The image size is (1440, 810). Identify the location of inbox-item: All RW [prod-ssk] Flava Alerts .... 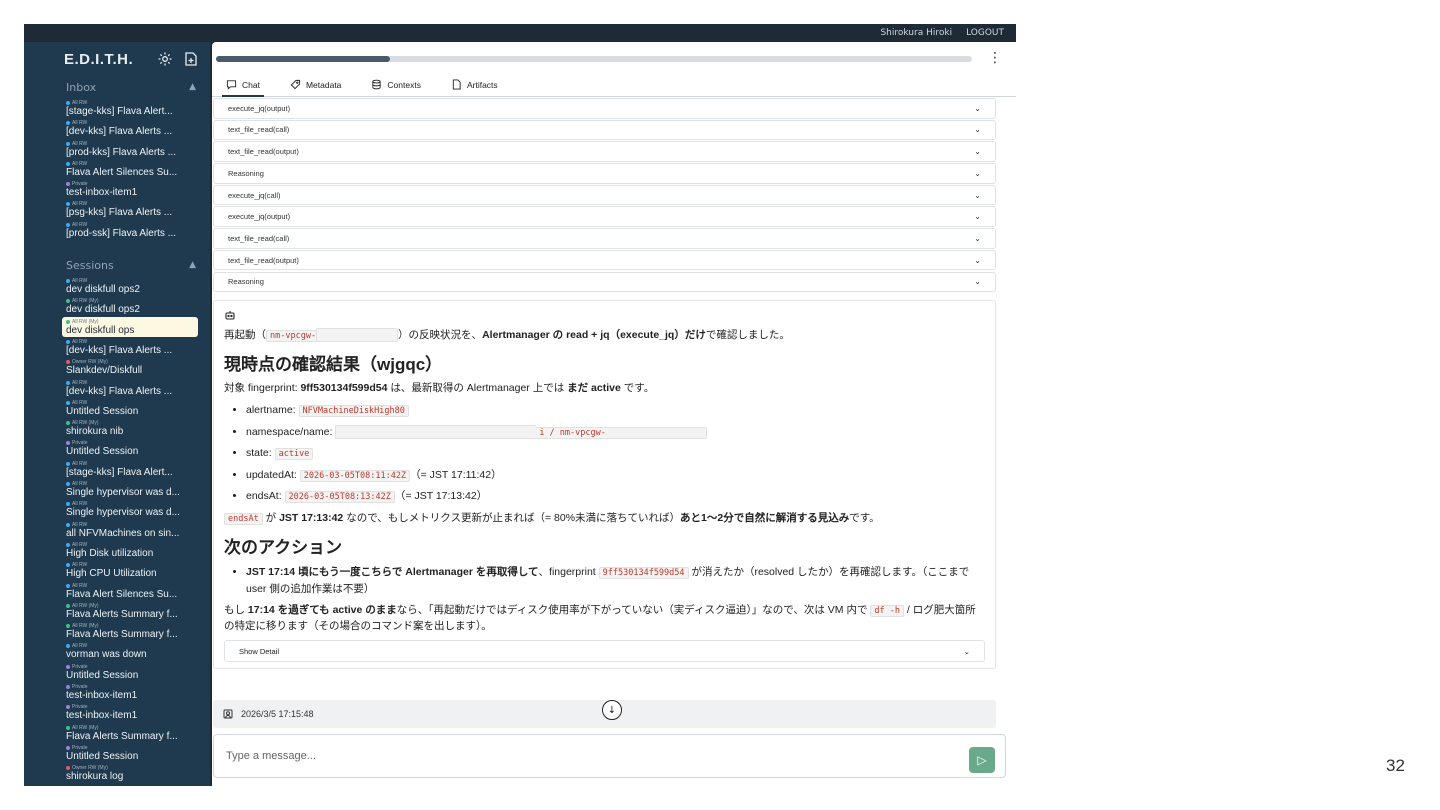
(130, 230).